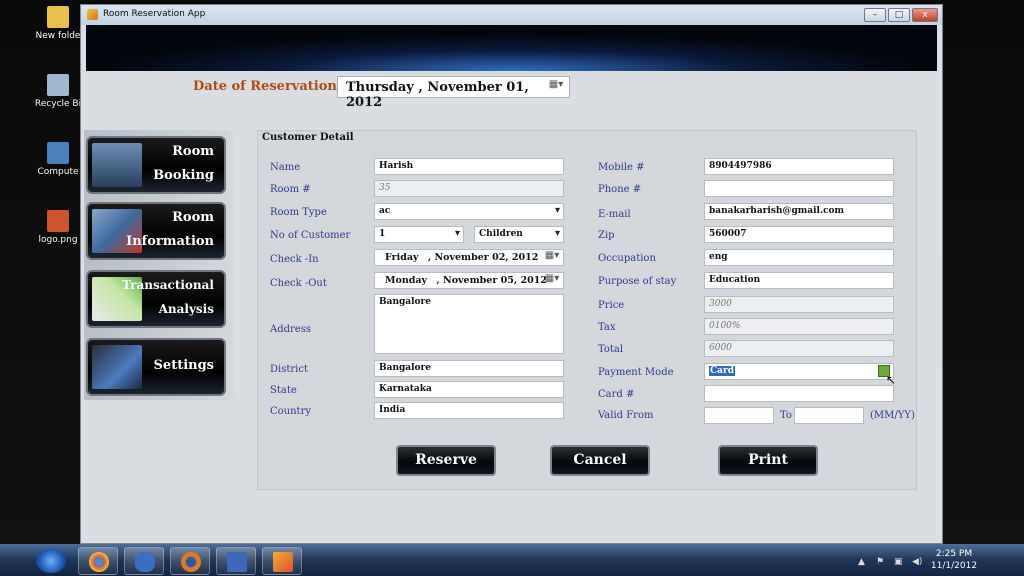  Describe the element at coordinates (637, 281) in the screenshot. I see `purpose-of-stay-label: Purpose of stay` at that location.